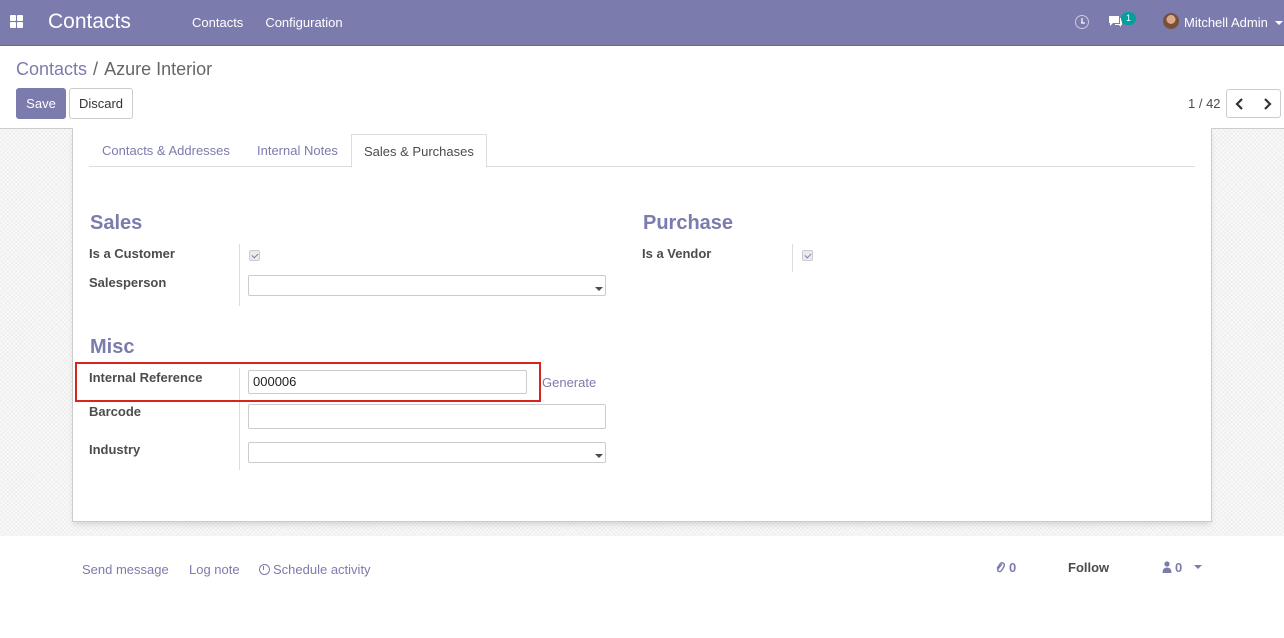  Describe the element at coordinates (16, 21) in the screenshot. I see `apps-menu-icon` at that location.